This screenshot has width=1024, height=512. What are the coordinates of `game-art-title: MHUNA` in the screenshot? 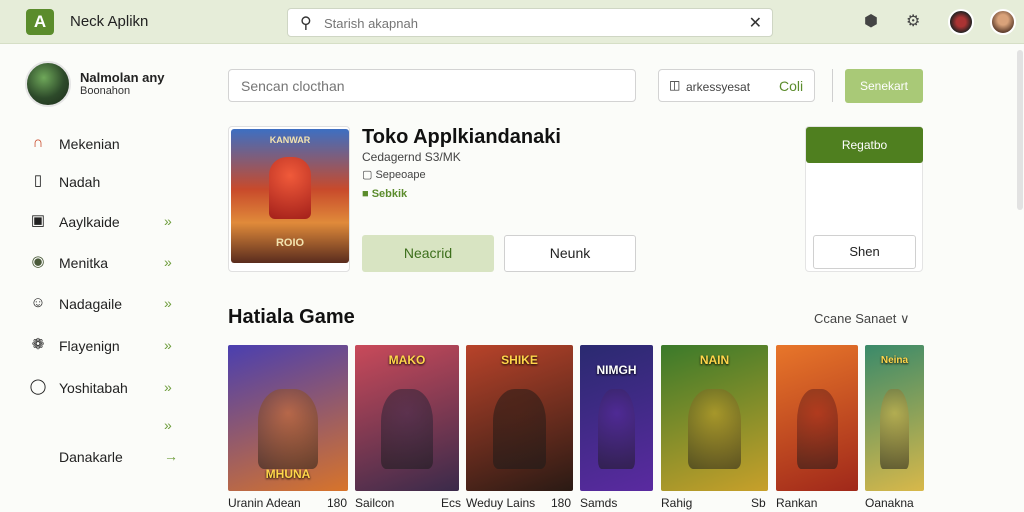 It's located at (288, 474).